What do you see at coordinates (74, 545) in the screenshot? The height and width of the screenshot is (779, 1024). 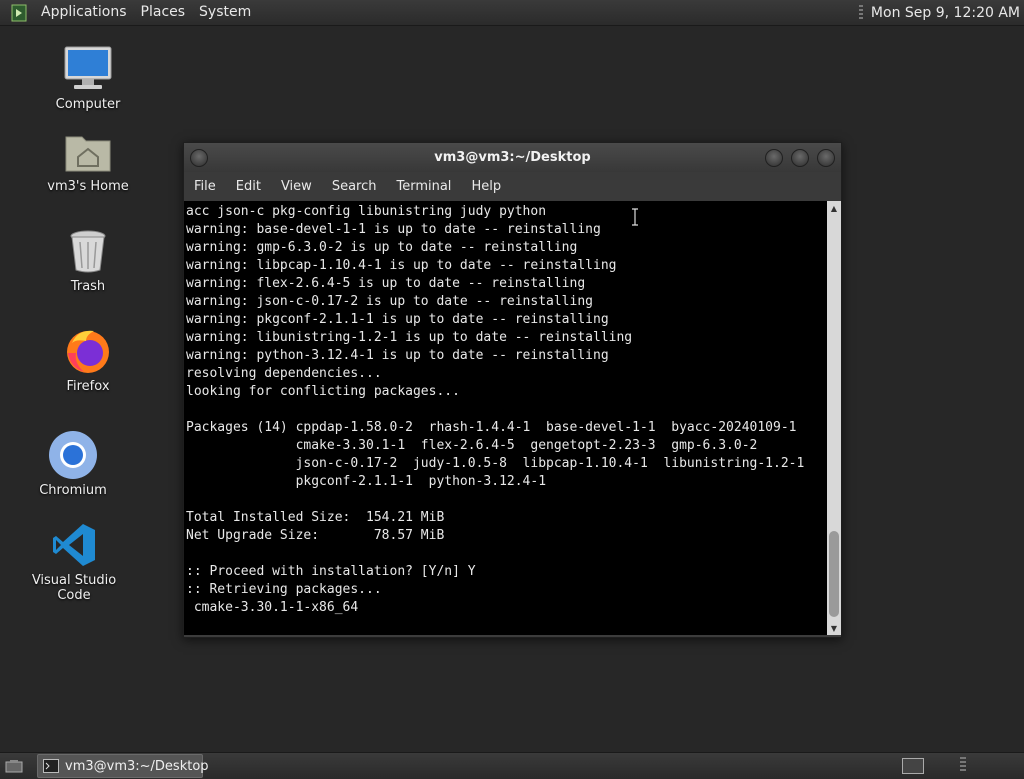 I see `vscode-icon` at bounding box center [74, 545].